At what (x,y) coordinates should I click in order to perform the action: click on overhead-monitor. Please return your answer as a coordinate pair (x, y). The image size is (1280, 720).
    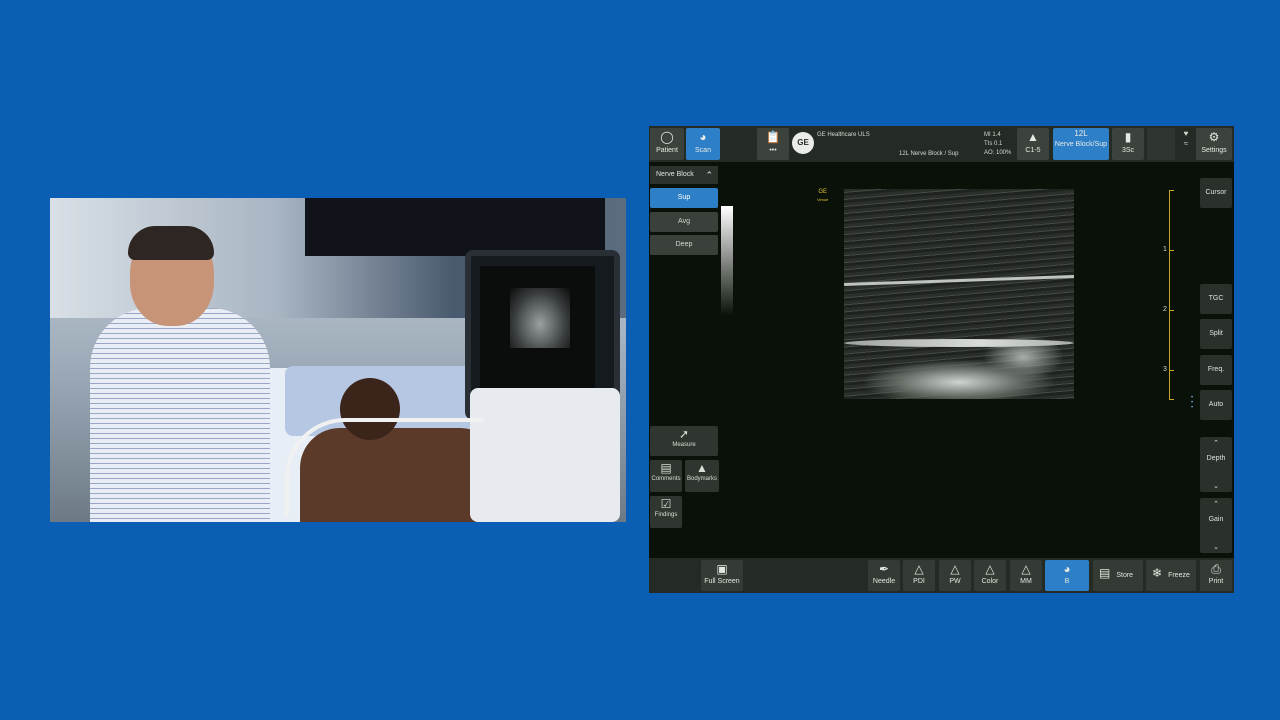
    Looking at the image, I should click on (455, 227).